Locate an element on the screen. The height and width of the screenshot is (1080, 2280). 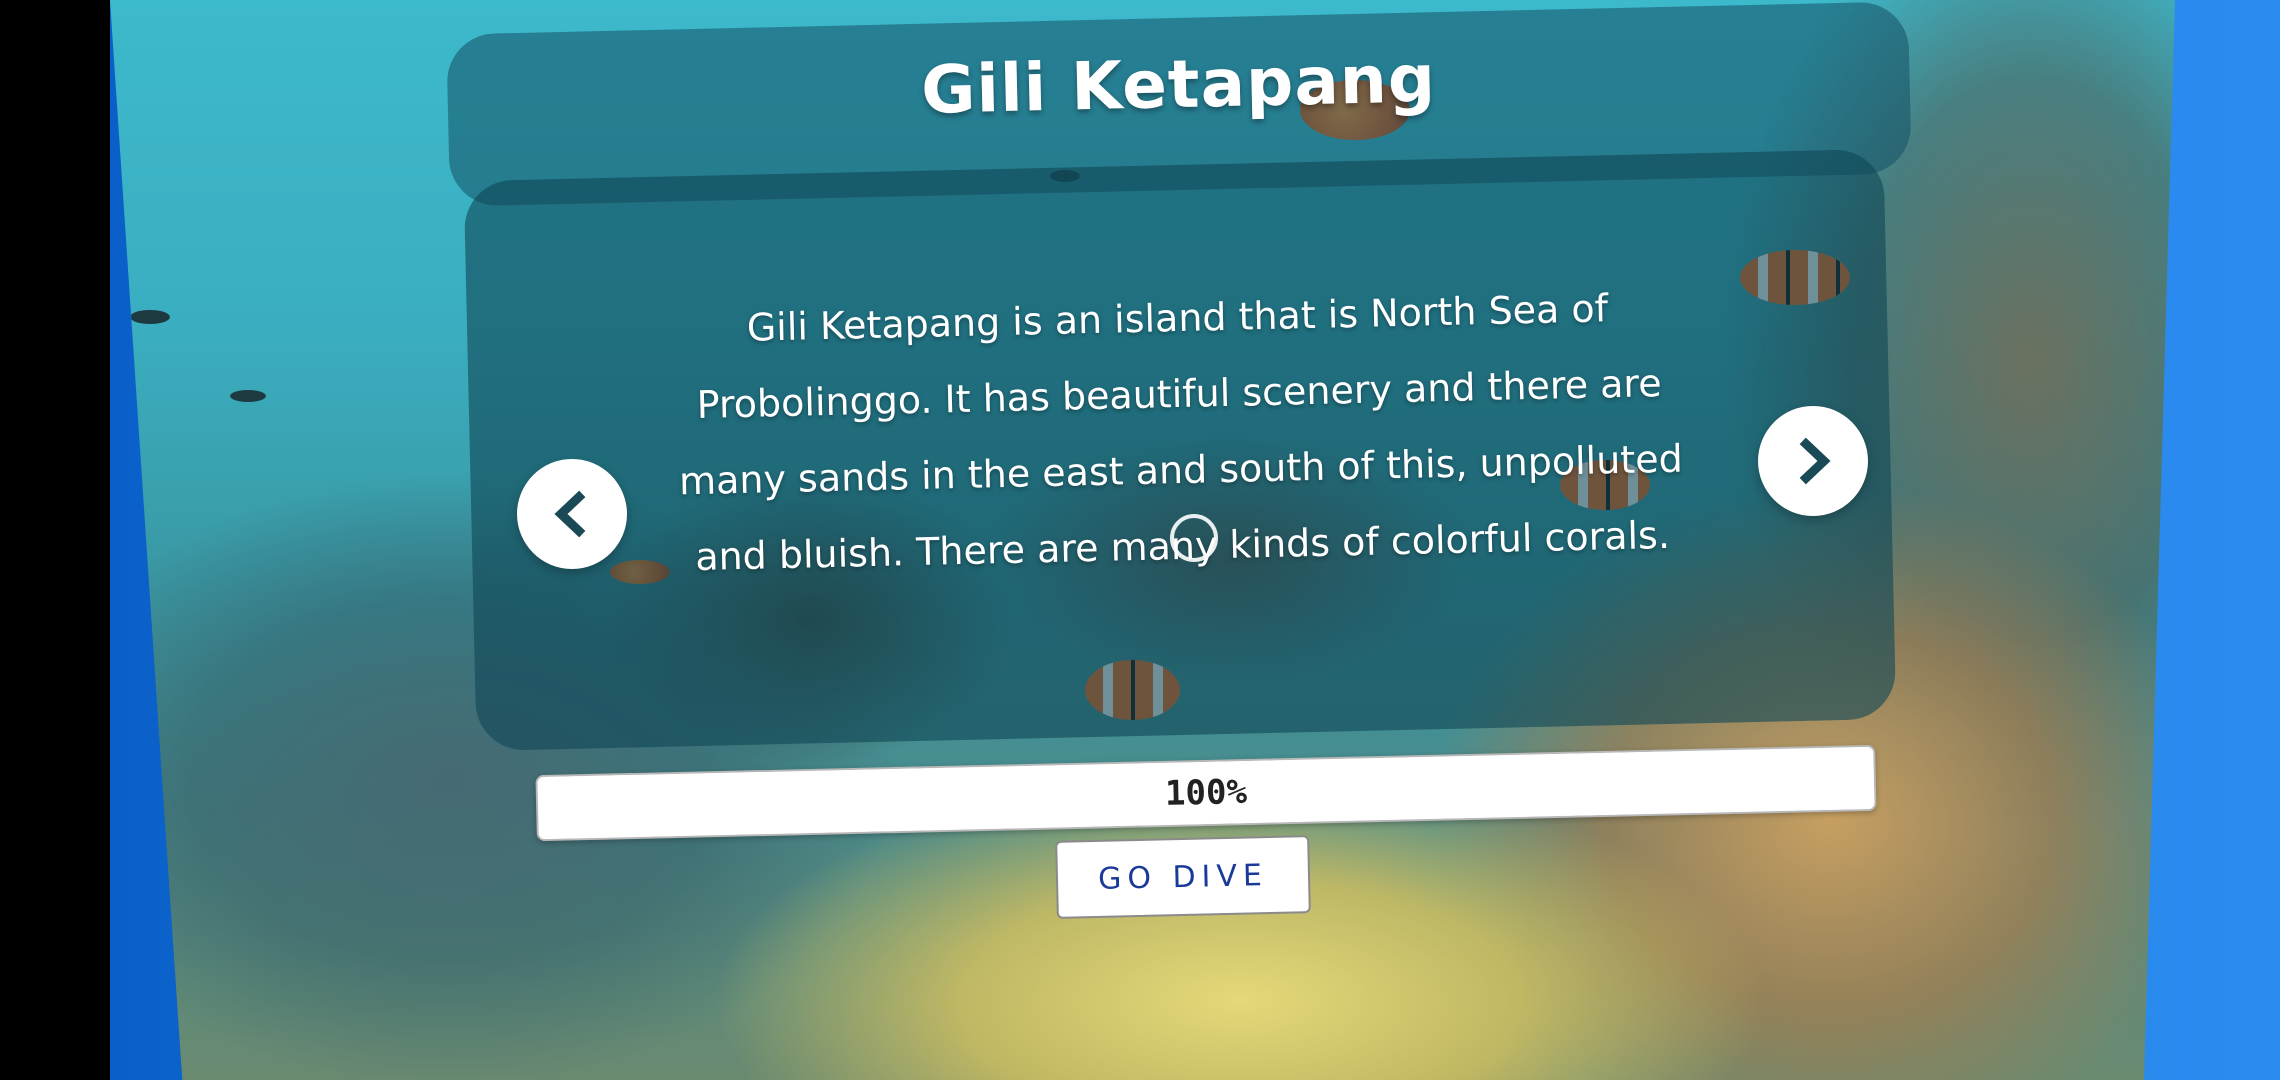
page-title: Gili Ketapang is located at coordinates (1178, 84).